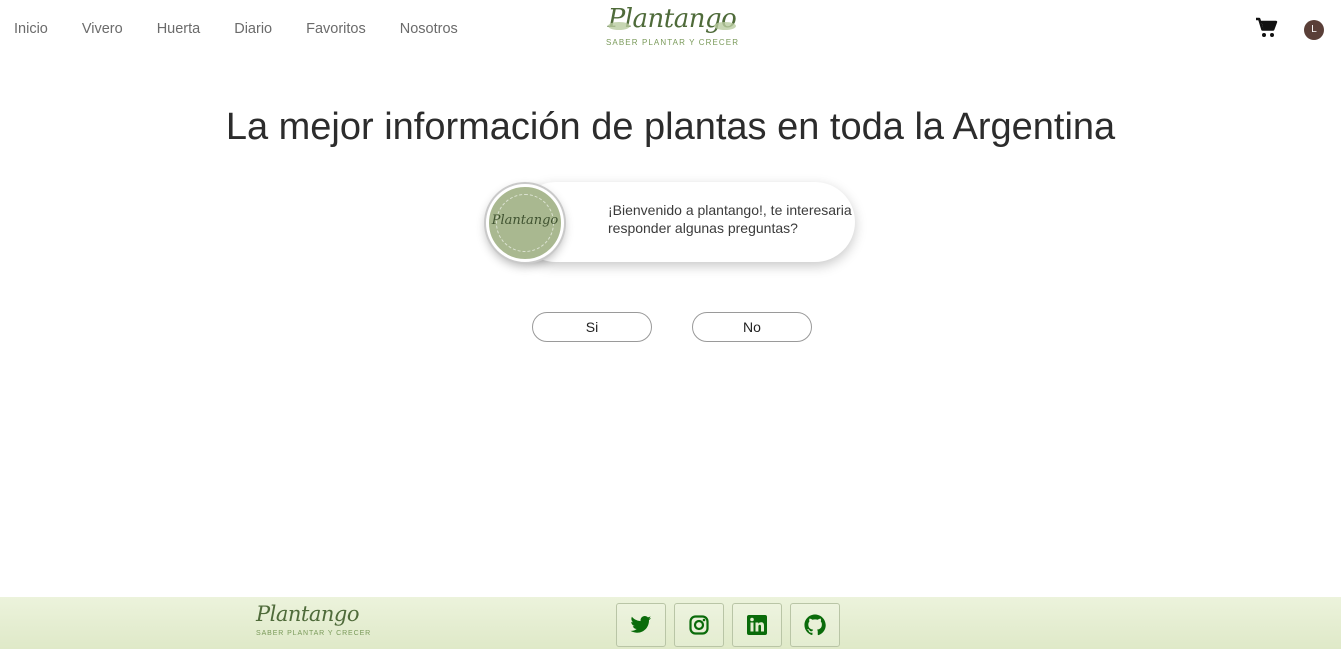  I want to click on leaf-right-decoration, so click(725, 26).